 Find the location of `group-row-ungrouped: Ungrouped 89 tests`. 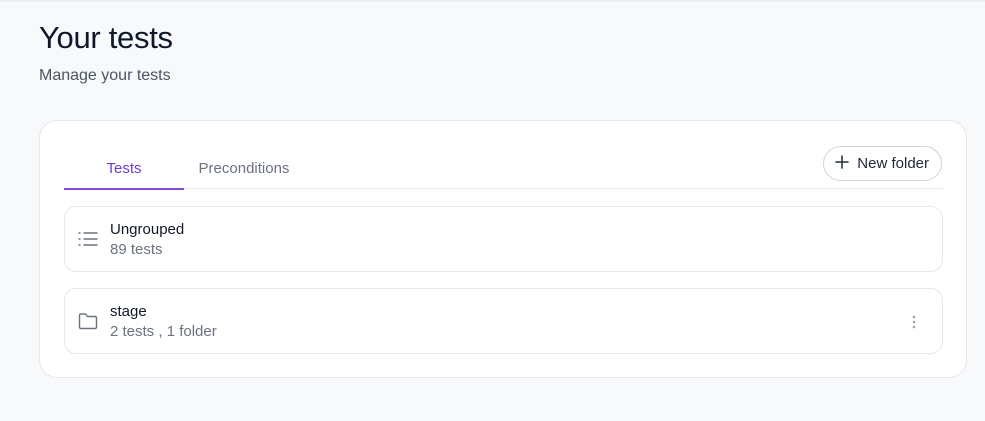

group-row-ungrouped: Ungrouped 89 tests is located at coordinates (503, 239).